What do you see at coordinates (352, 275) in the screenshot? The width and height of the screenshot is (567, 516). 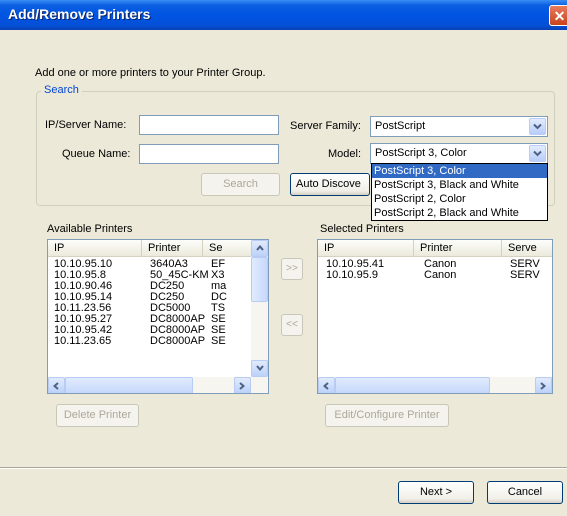 I see `ip-cell: 10.10.95.9` at bounding box center [352, 275].